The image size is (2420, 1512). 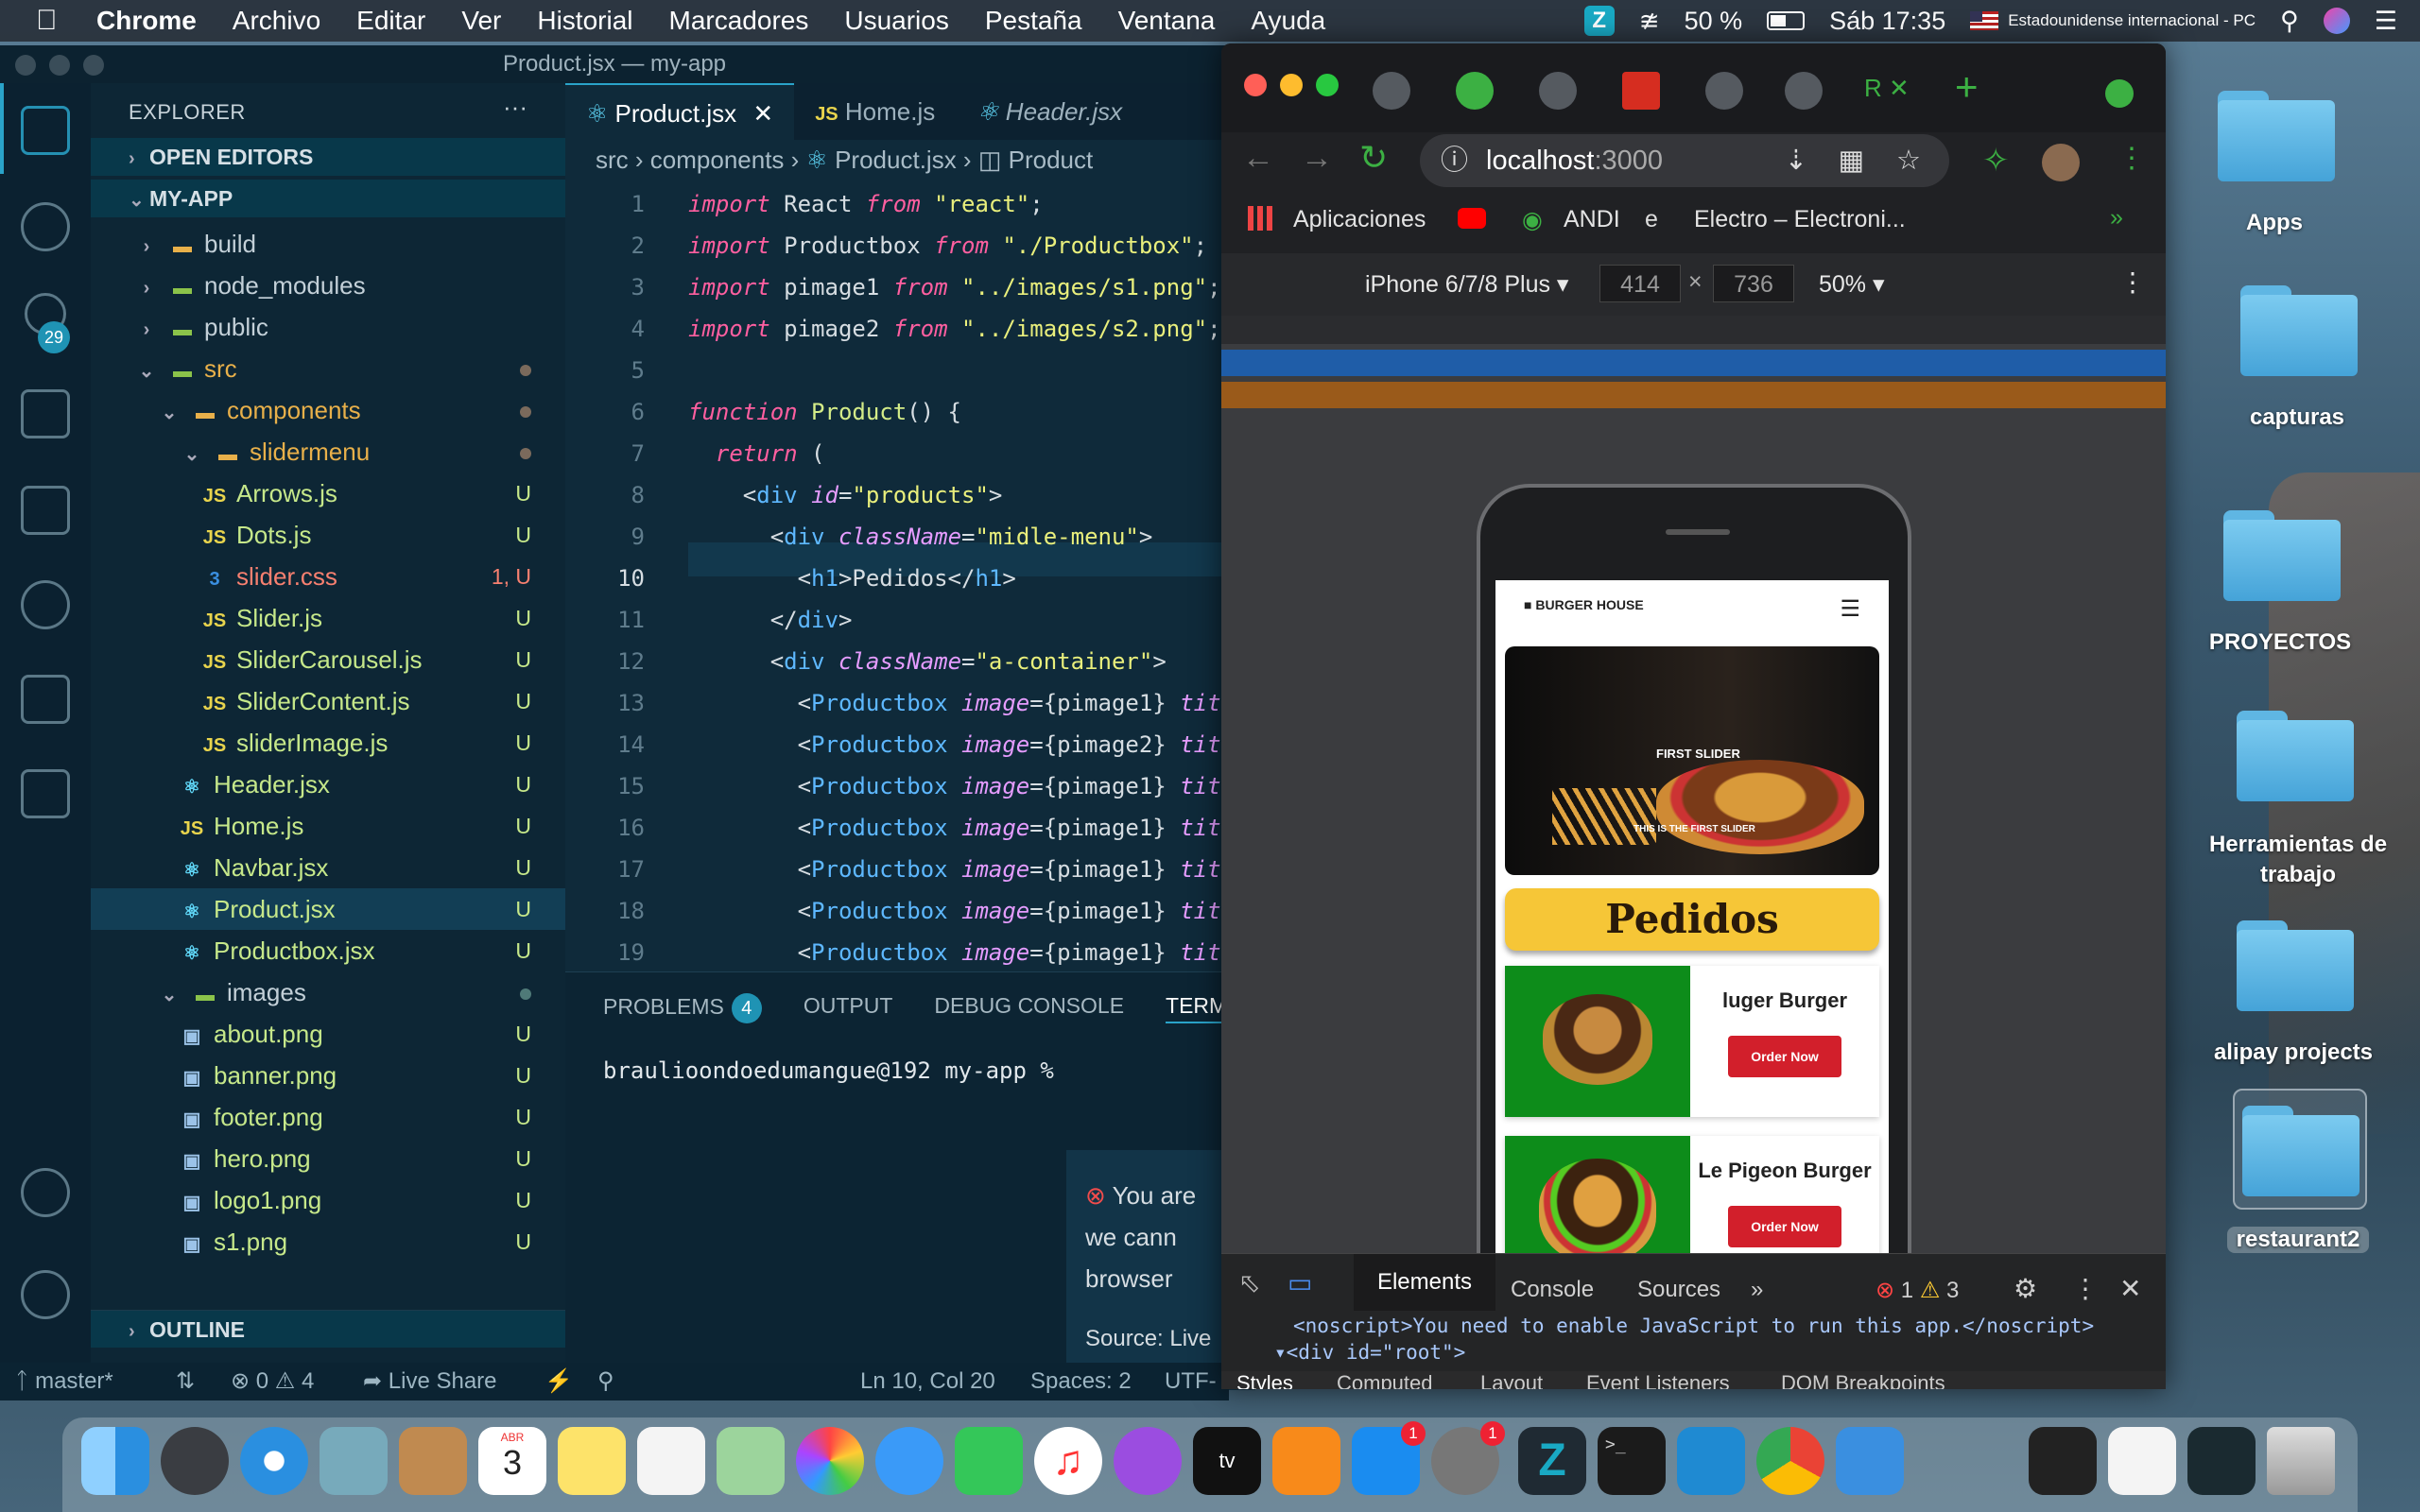 I want to click on hero-slider: FIRST SLIDER THIS IS THE FIRST SLIDER, so click(x=1692, y=760).